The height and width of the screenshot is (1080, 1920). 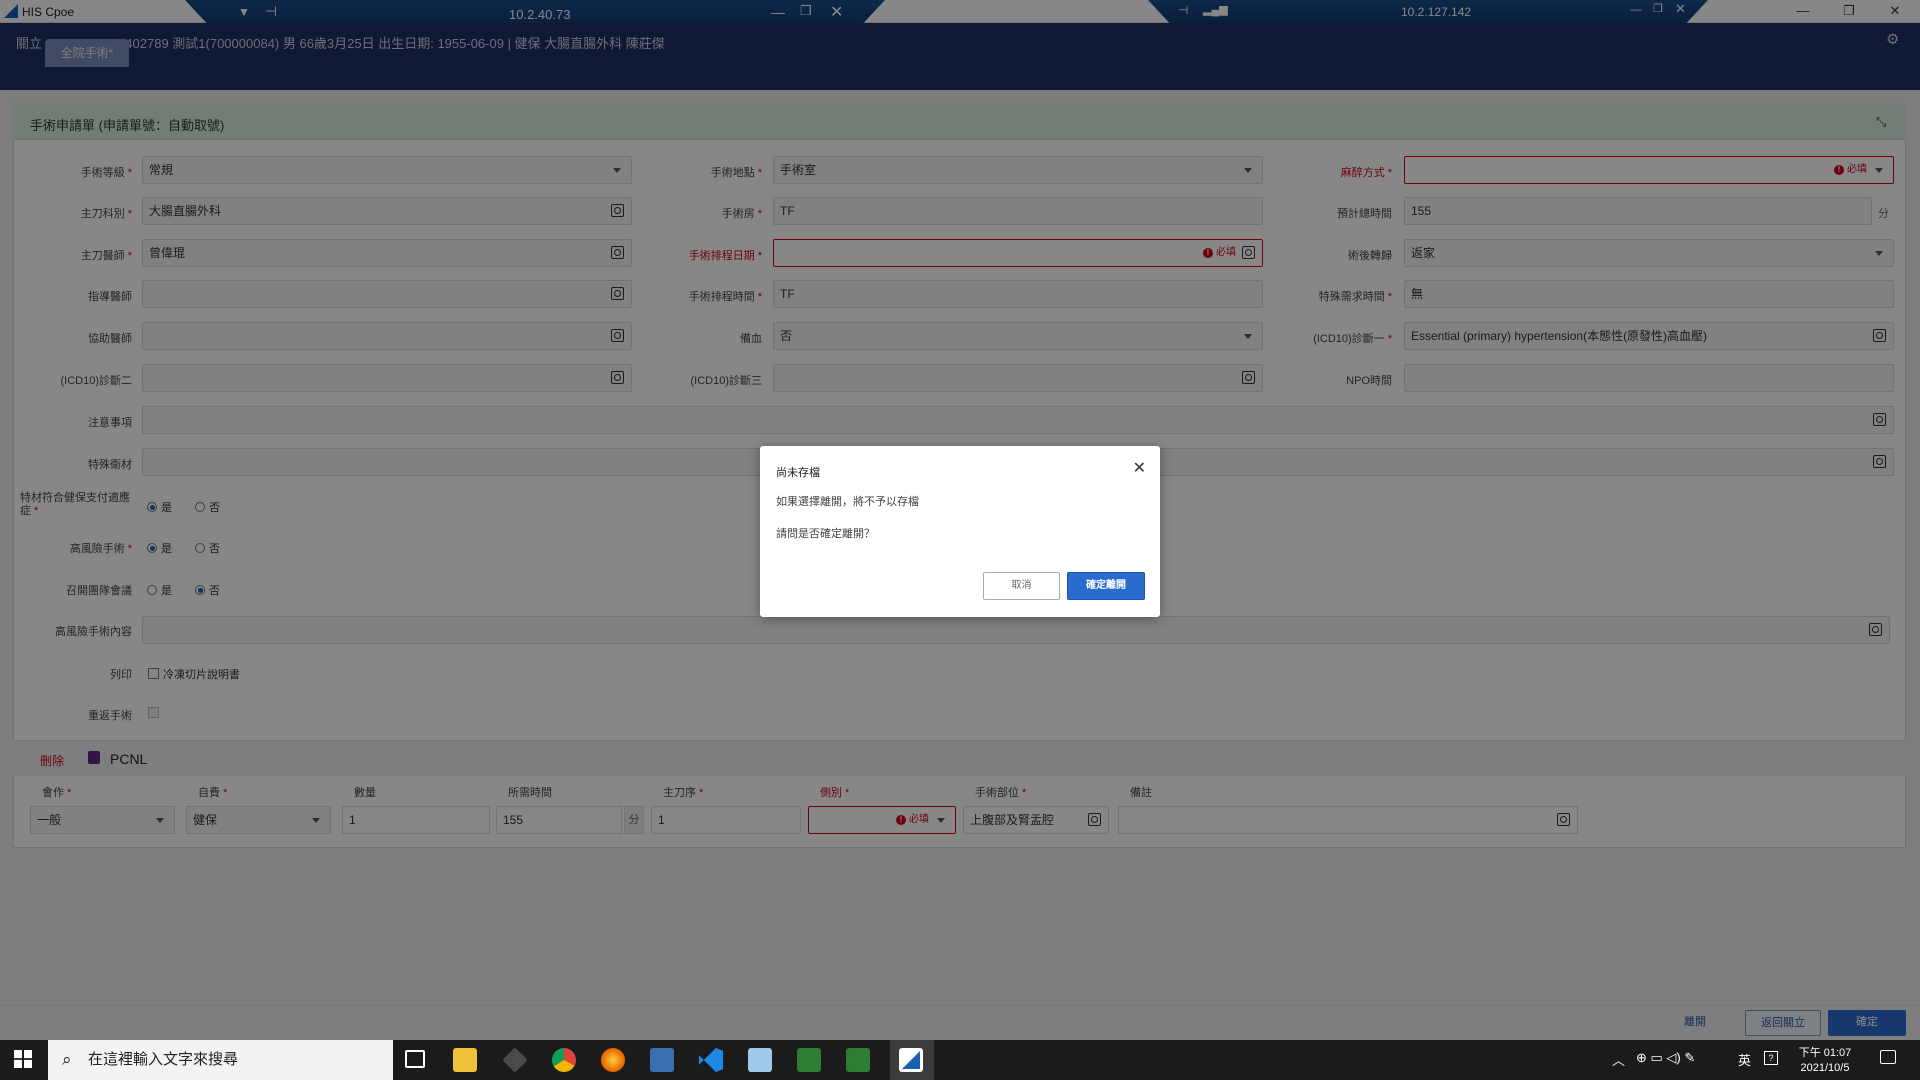 I want to click on search-icon: ⌕, so click(x=67, y=1059).